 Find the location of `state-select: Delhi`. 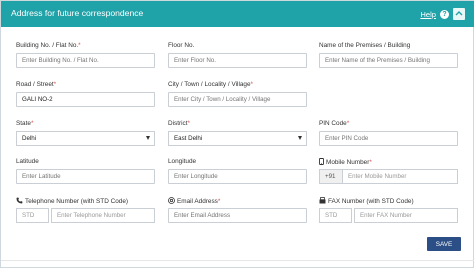

state-select: Delhi is located at coordinates (85, 138).